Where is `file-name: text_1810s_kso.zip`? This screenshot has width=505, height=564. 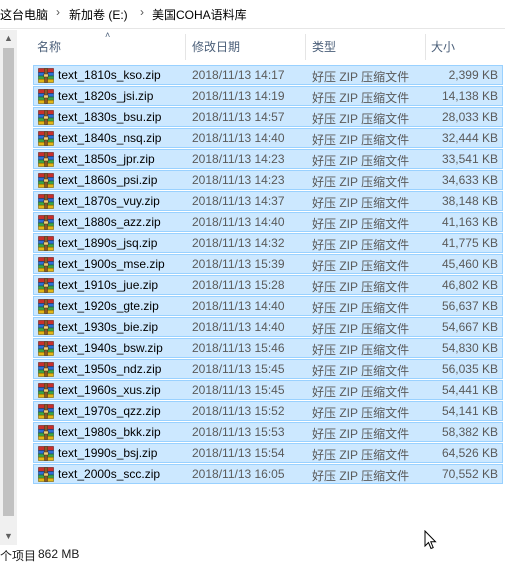 file-name: text_1810s_kso.zip is located at coordinates (109, 75).